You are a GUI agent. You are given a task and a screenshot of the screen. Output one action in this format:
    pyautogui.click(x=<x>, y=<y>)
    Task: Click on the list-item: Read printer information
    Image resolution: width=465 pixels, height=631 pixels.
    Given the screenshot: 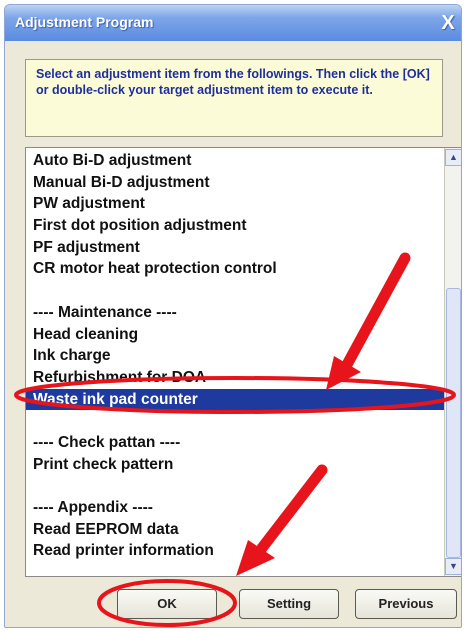 What is the action you would take?
    pyautogui.click(x=235, y=551)
    